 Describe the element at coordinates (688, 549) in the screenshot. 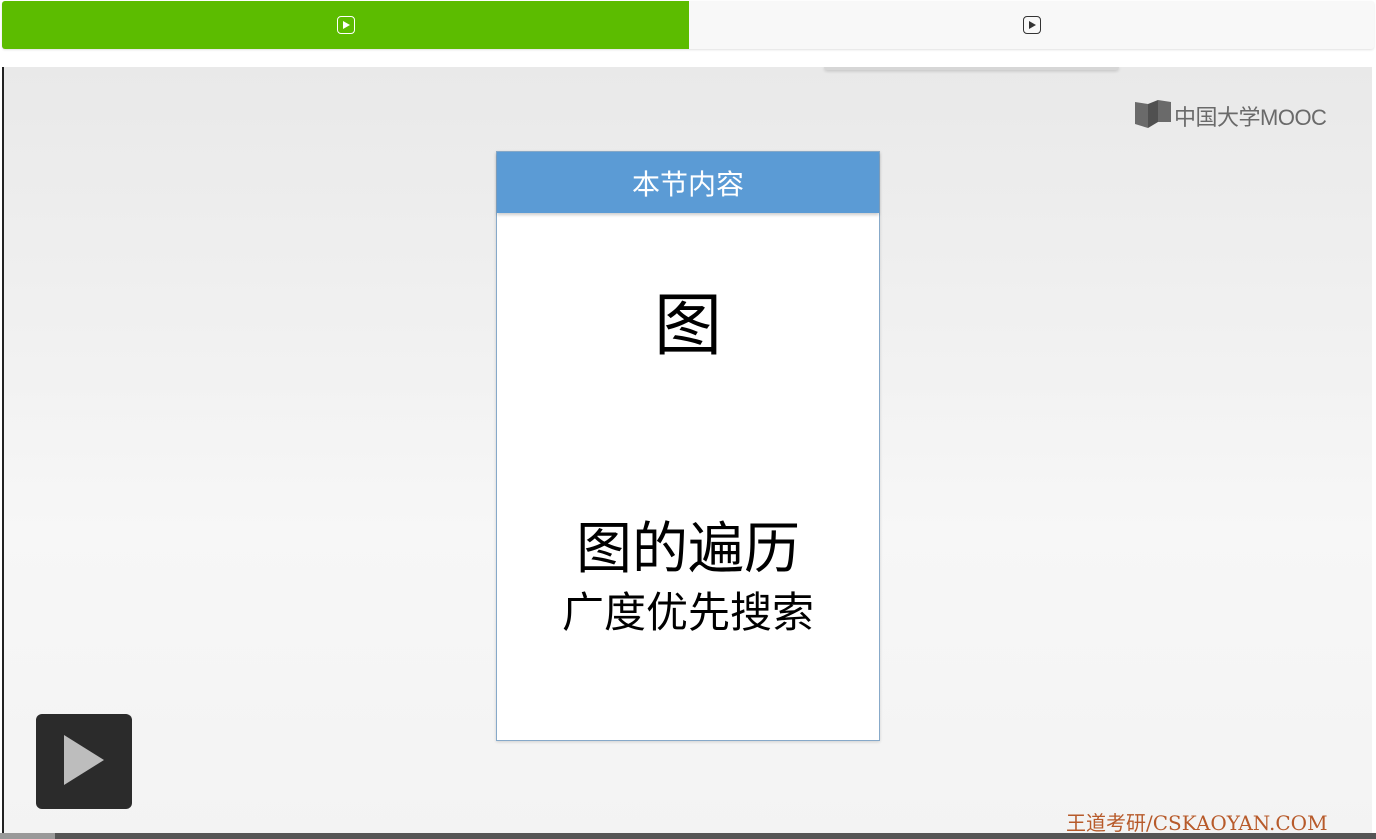

I see `slide-line-1: 图的遍历` at that location.